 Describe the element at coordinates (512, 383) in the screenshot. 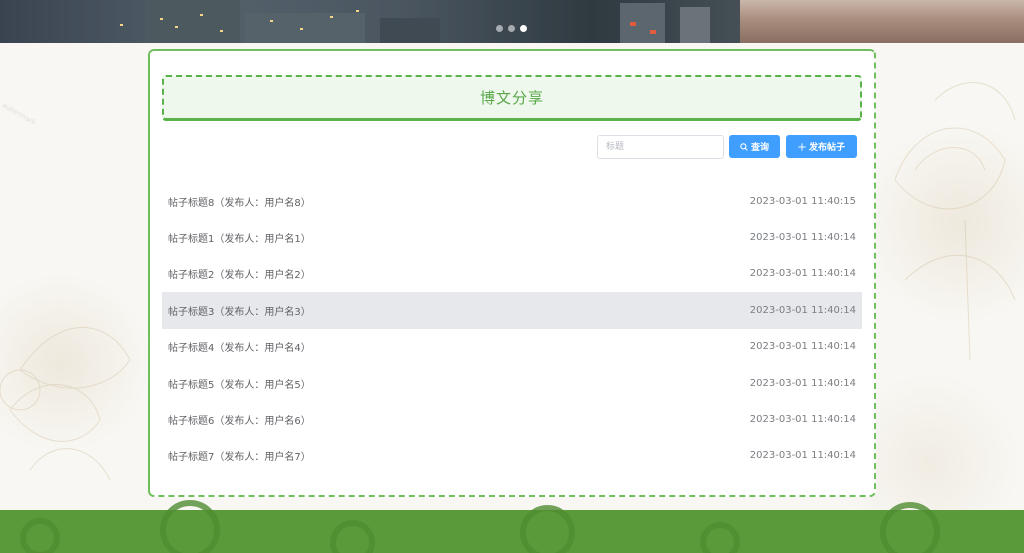

I see `post-list-item: 帖子标题5（发布人：用户名5） 2023-03-01 11:40:14` at that location.